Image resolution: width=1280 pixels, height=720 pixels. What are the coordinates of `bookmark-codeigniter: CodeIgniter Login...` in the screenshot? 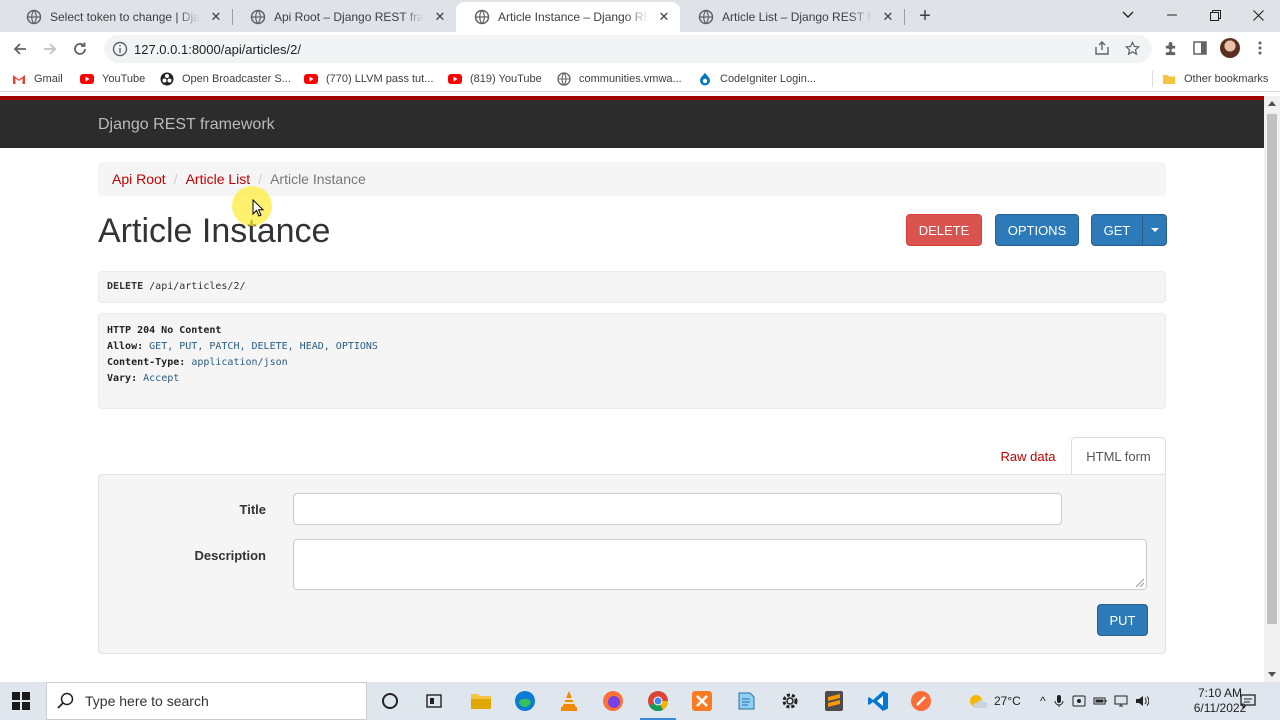 It's located at (757, 79).